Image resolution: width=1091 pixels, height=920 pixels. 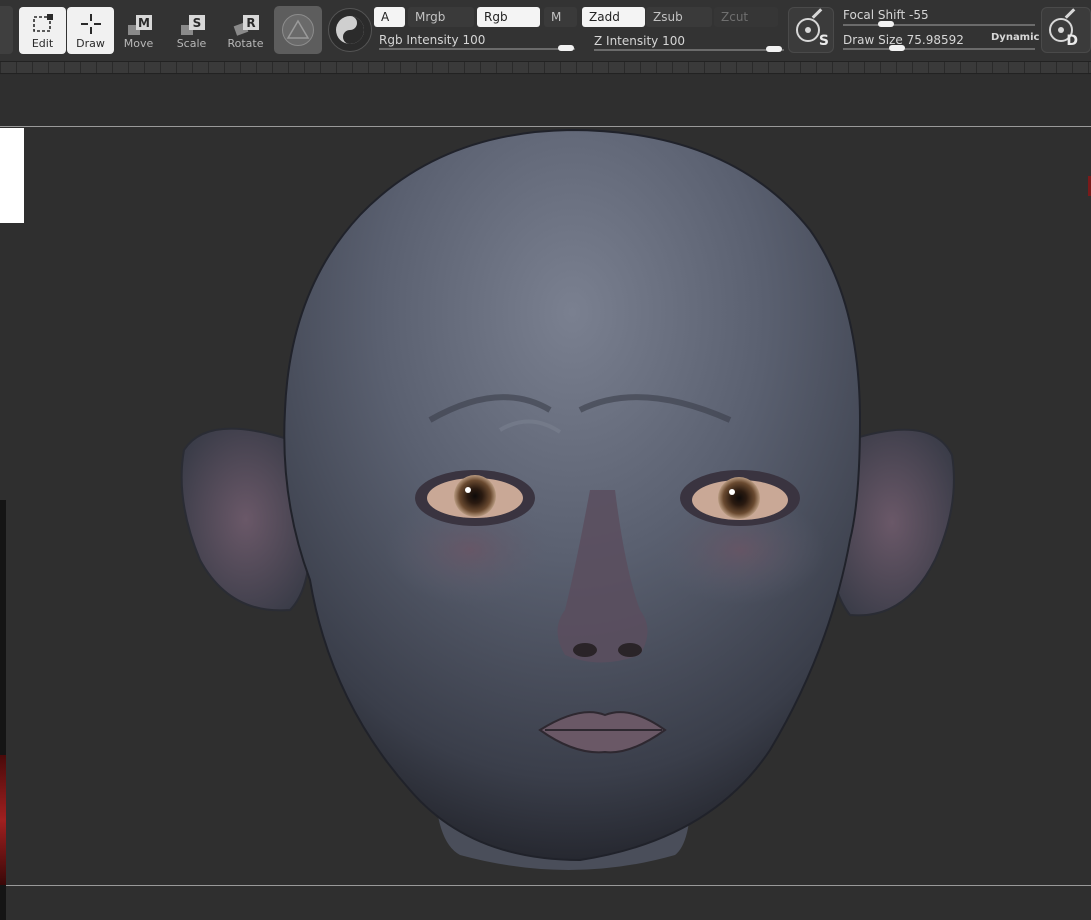 I want to click on draw-size-slider, so click(x=939, y=49).